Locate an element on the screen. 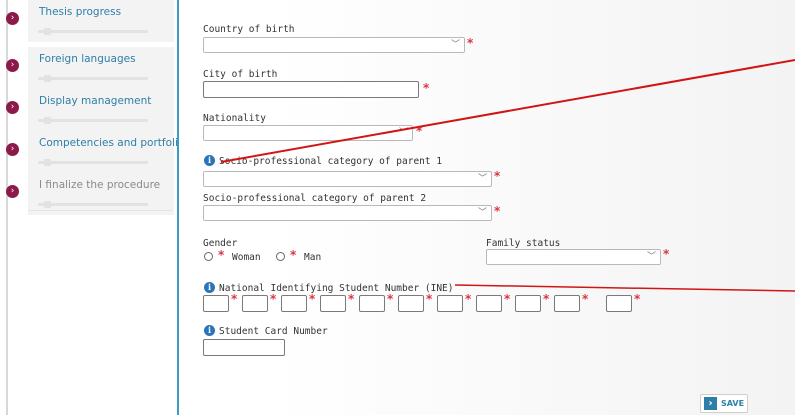  sidebar-item-thesis-progress: › Thesis progress is located at coordinates (90, 21).